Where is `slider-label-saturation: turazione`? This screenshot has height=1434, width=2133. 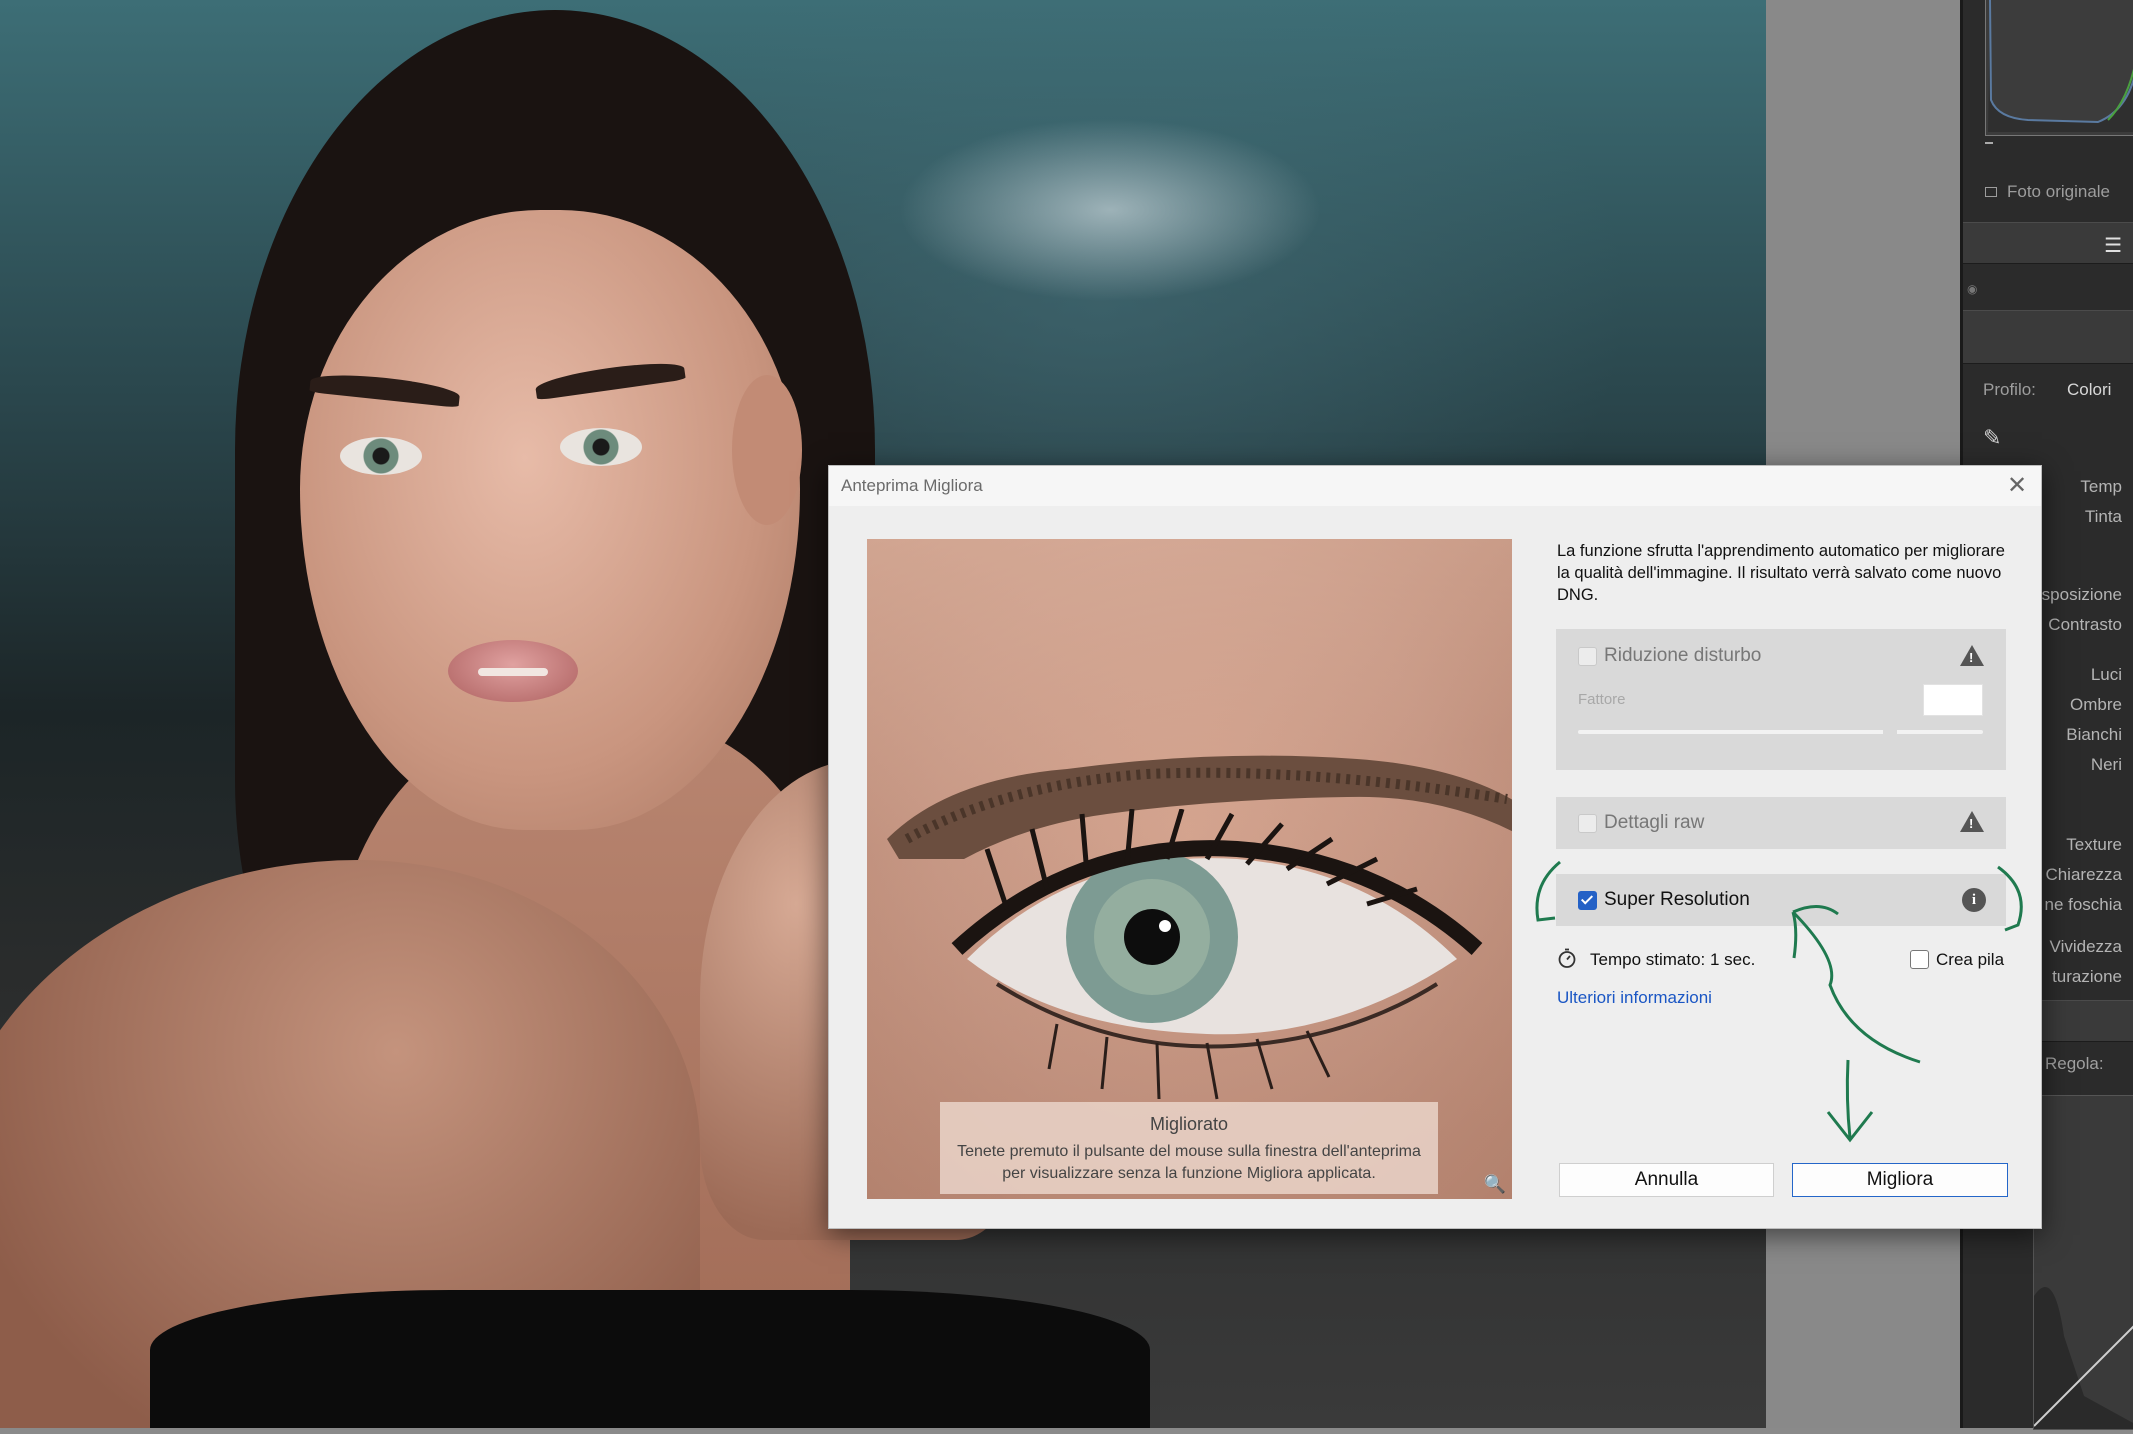 slider-label-saturation: turazione is located at coordinates (2087, 976).